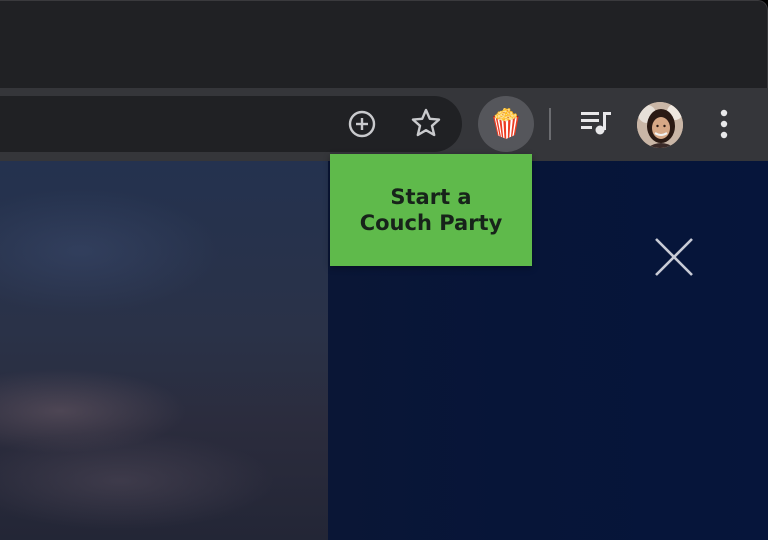 The height and width of the screenshot is (540, 768). I want to click on extension-button: 🍿, so click(506, 124).